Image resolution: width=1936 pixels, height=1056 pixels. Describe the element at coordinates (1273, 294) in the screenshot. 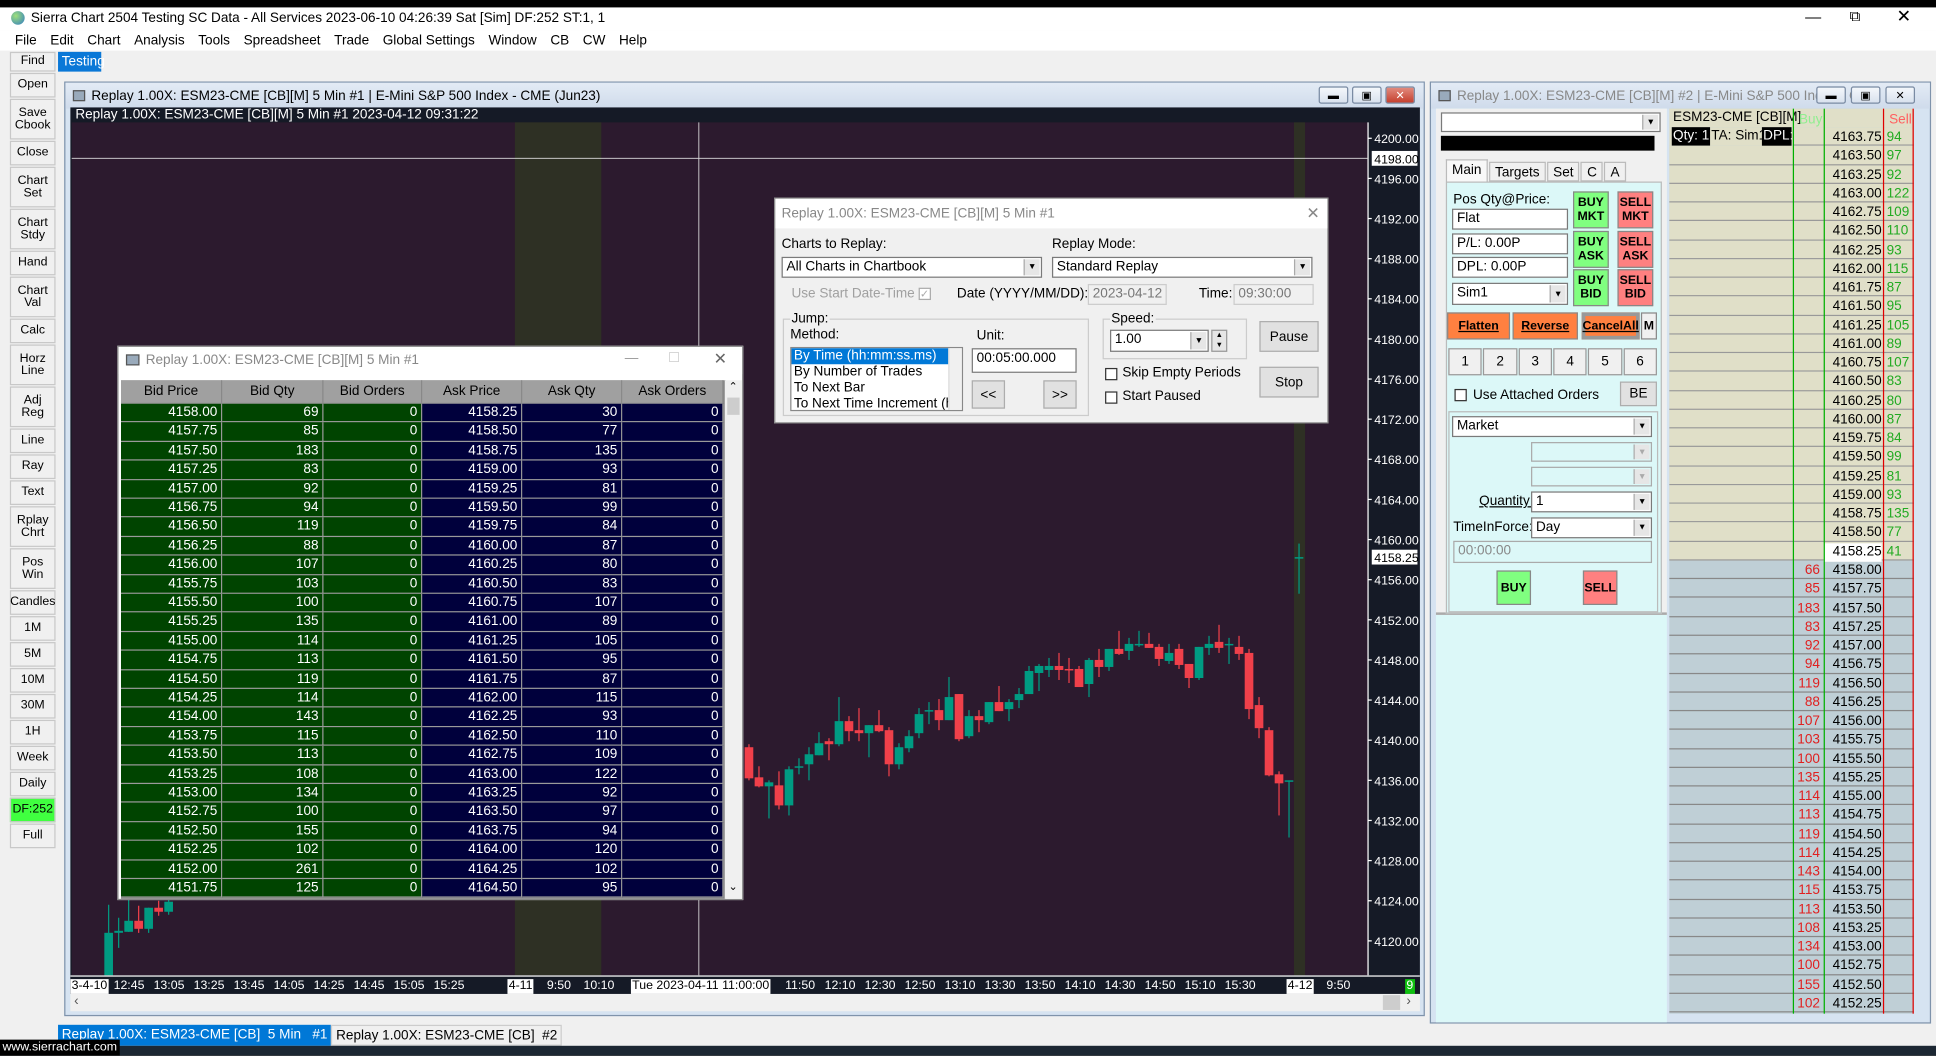

I see `time-field: 09:30:00` at that location.